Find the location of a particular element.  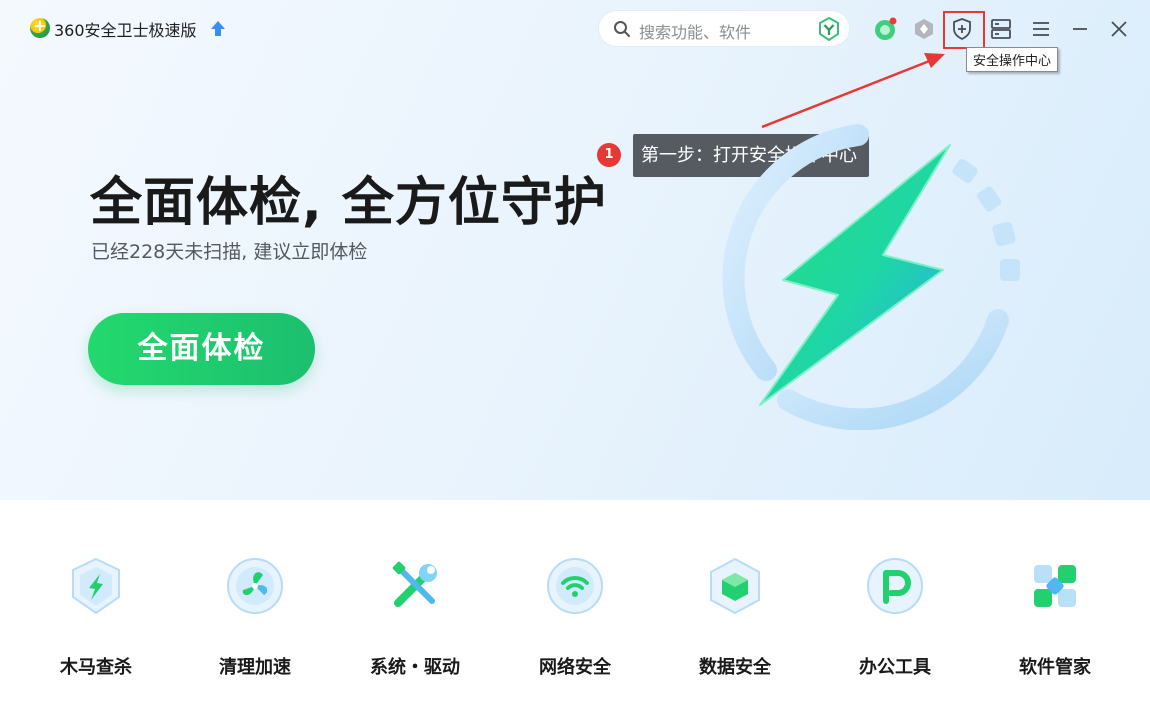

feature-label: 软件管家 is located at coordinates (1055, 667).